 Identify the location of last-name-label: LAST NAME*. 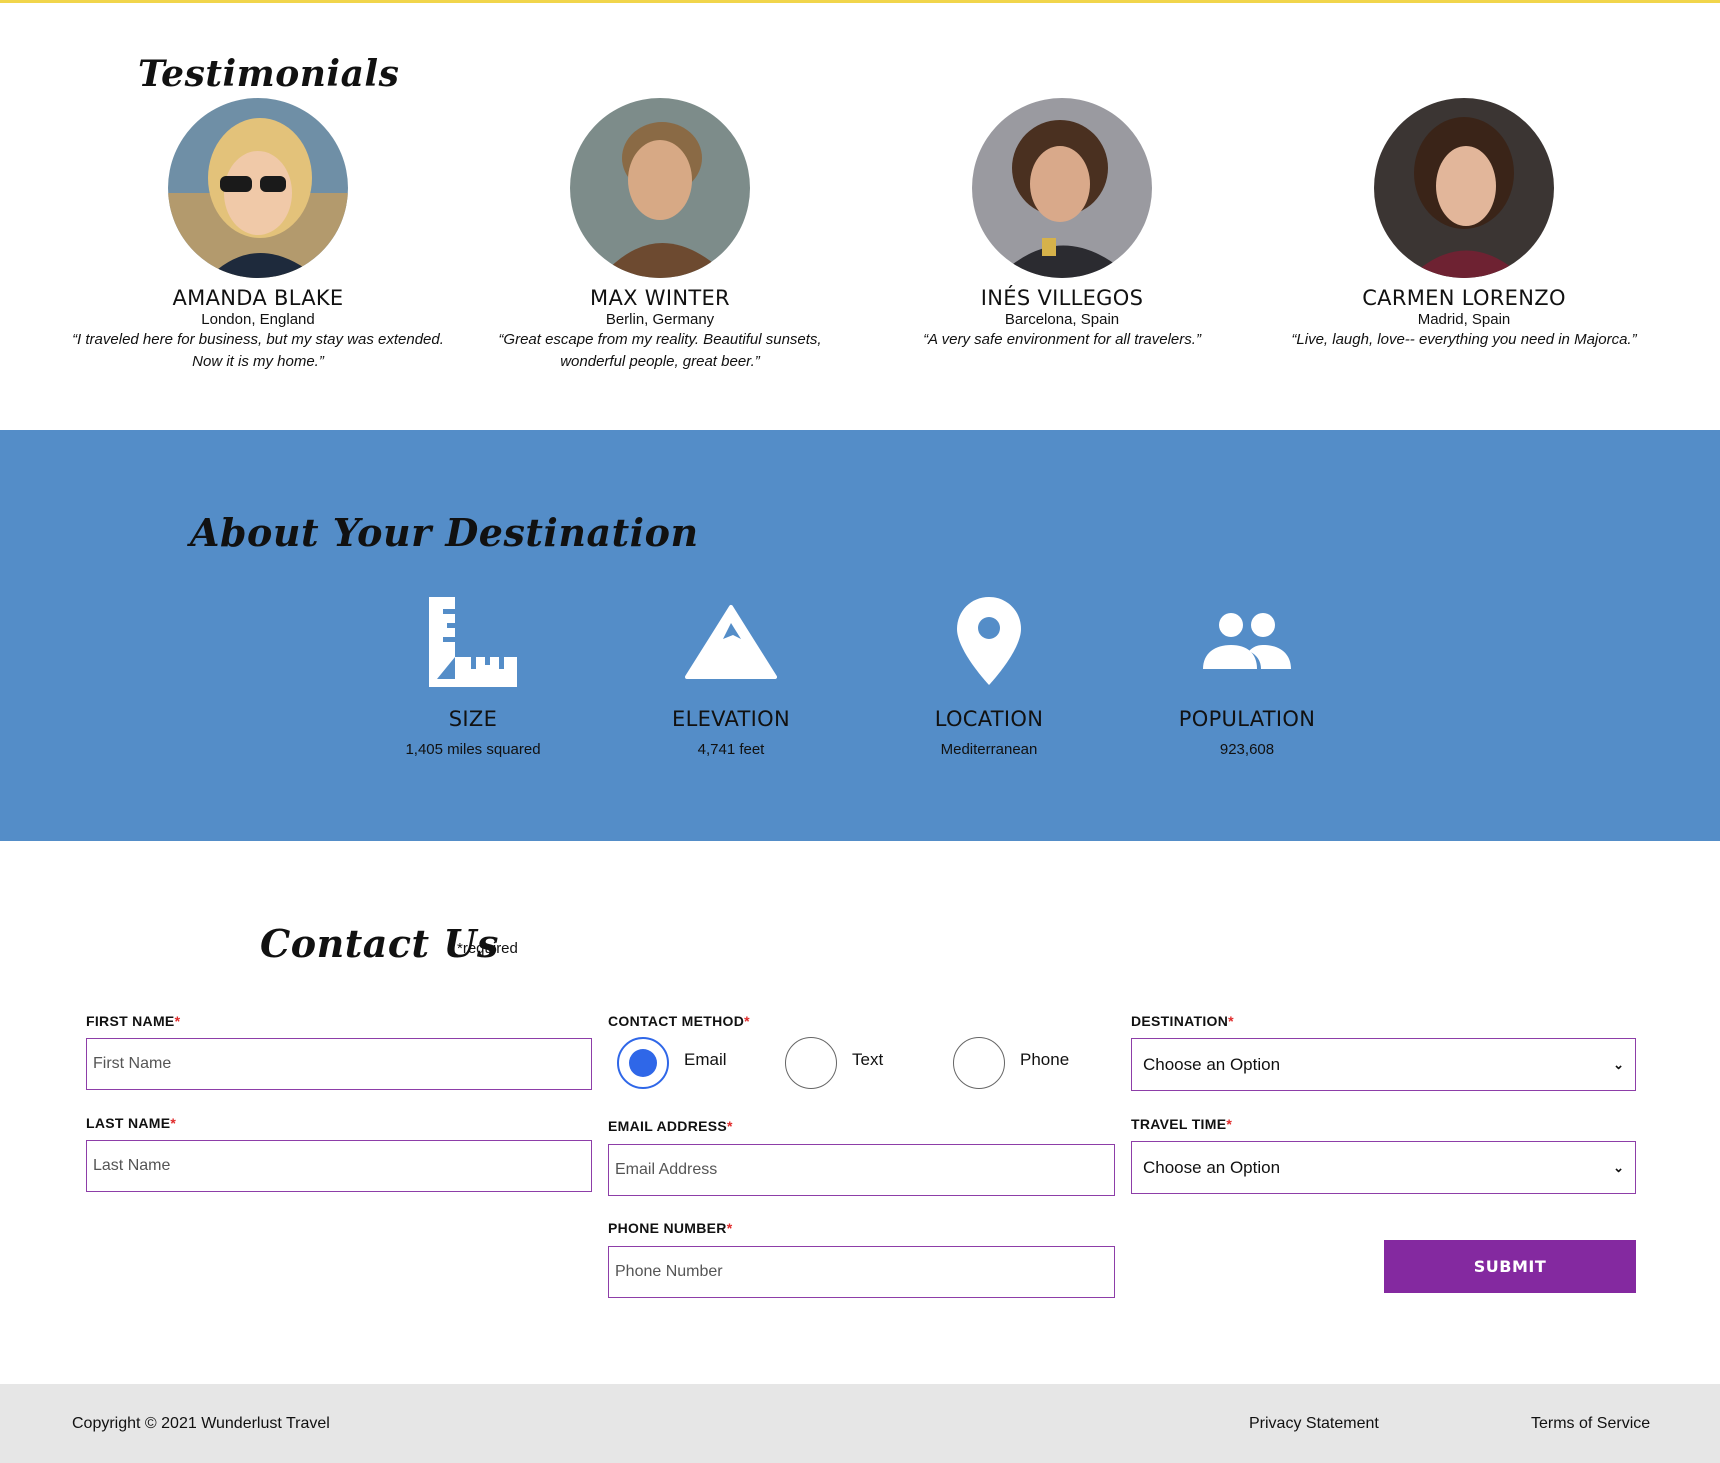
(131, 1123).